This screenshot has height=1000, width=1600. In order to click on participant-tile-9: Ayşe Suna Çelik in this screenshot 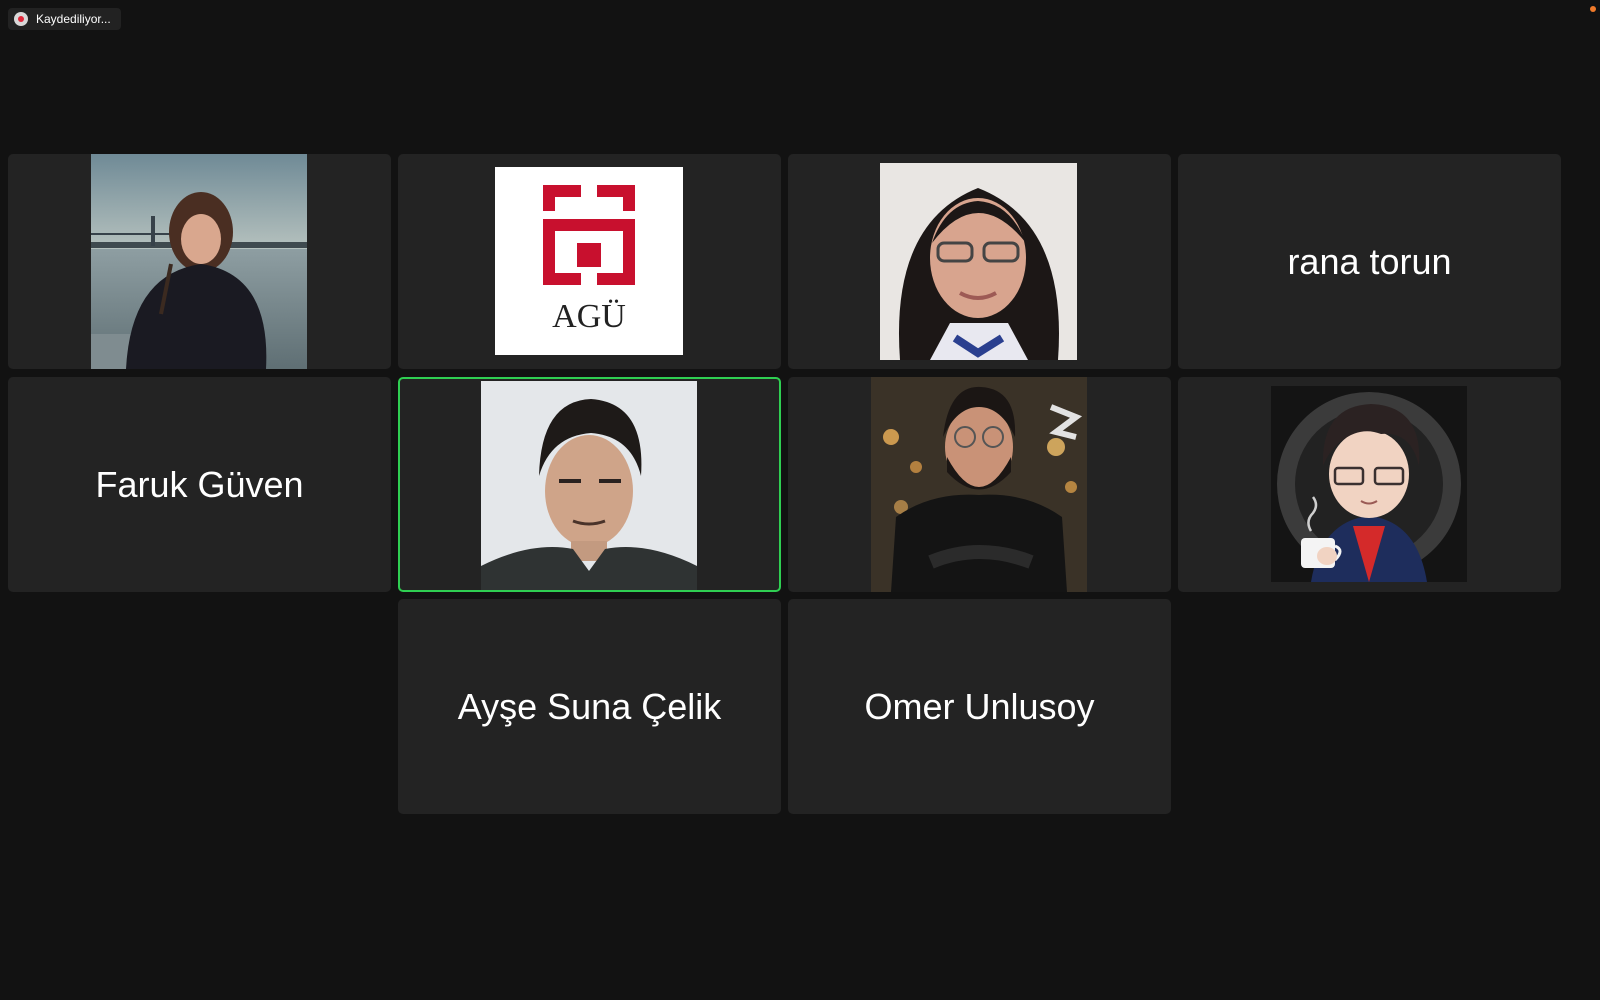, I will do `click(589, 706)`.